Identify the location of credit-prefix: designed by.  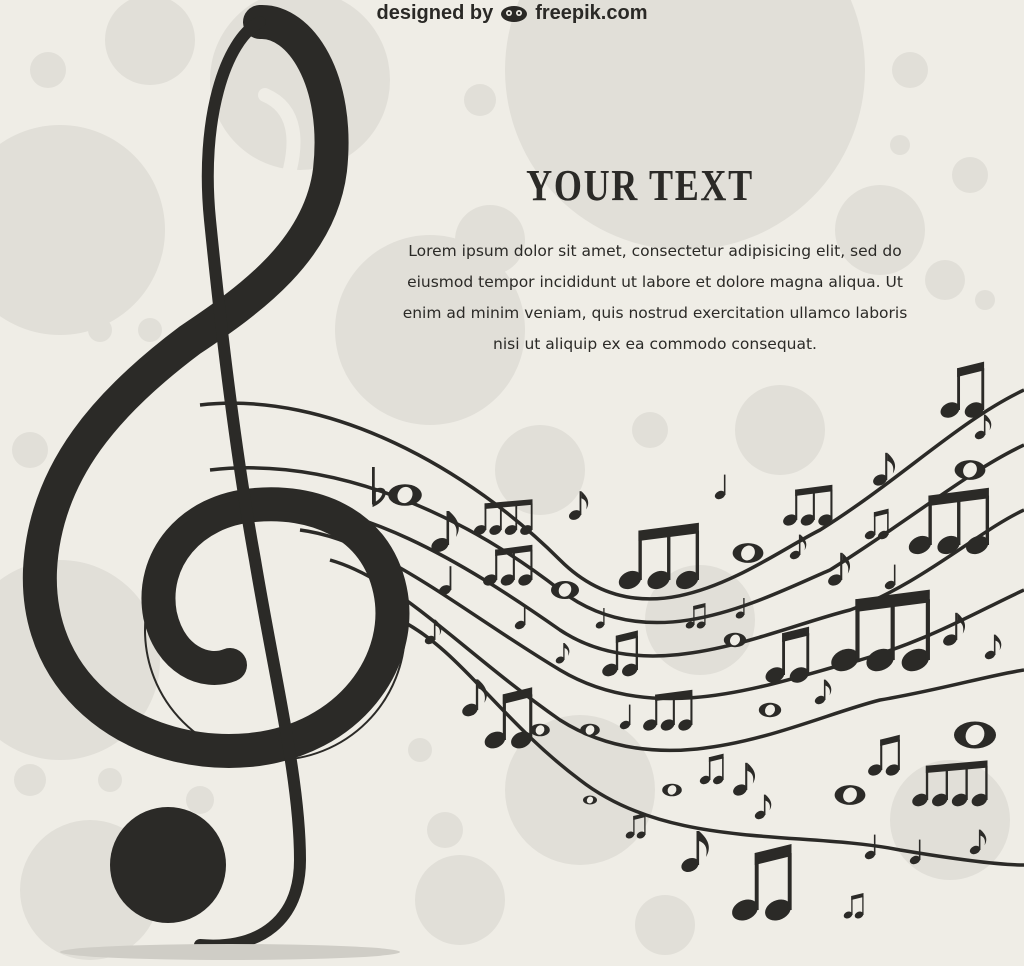
(435, 12).